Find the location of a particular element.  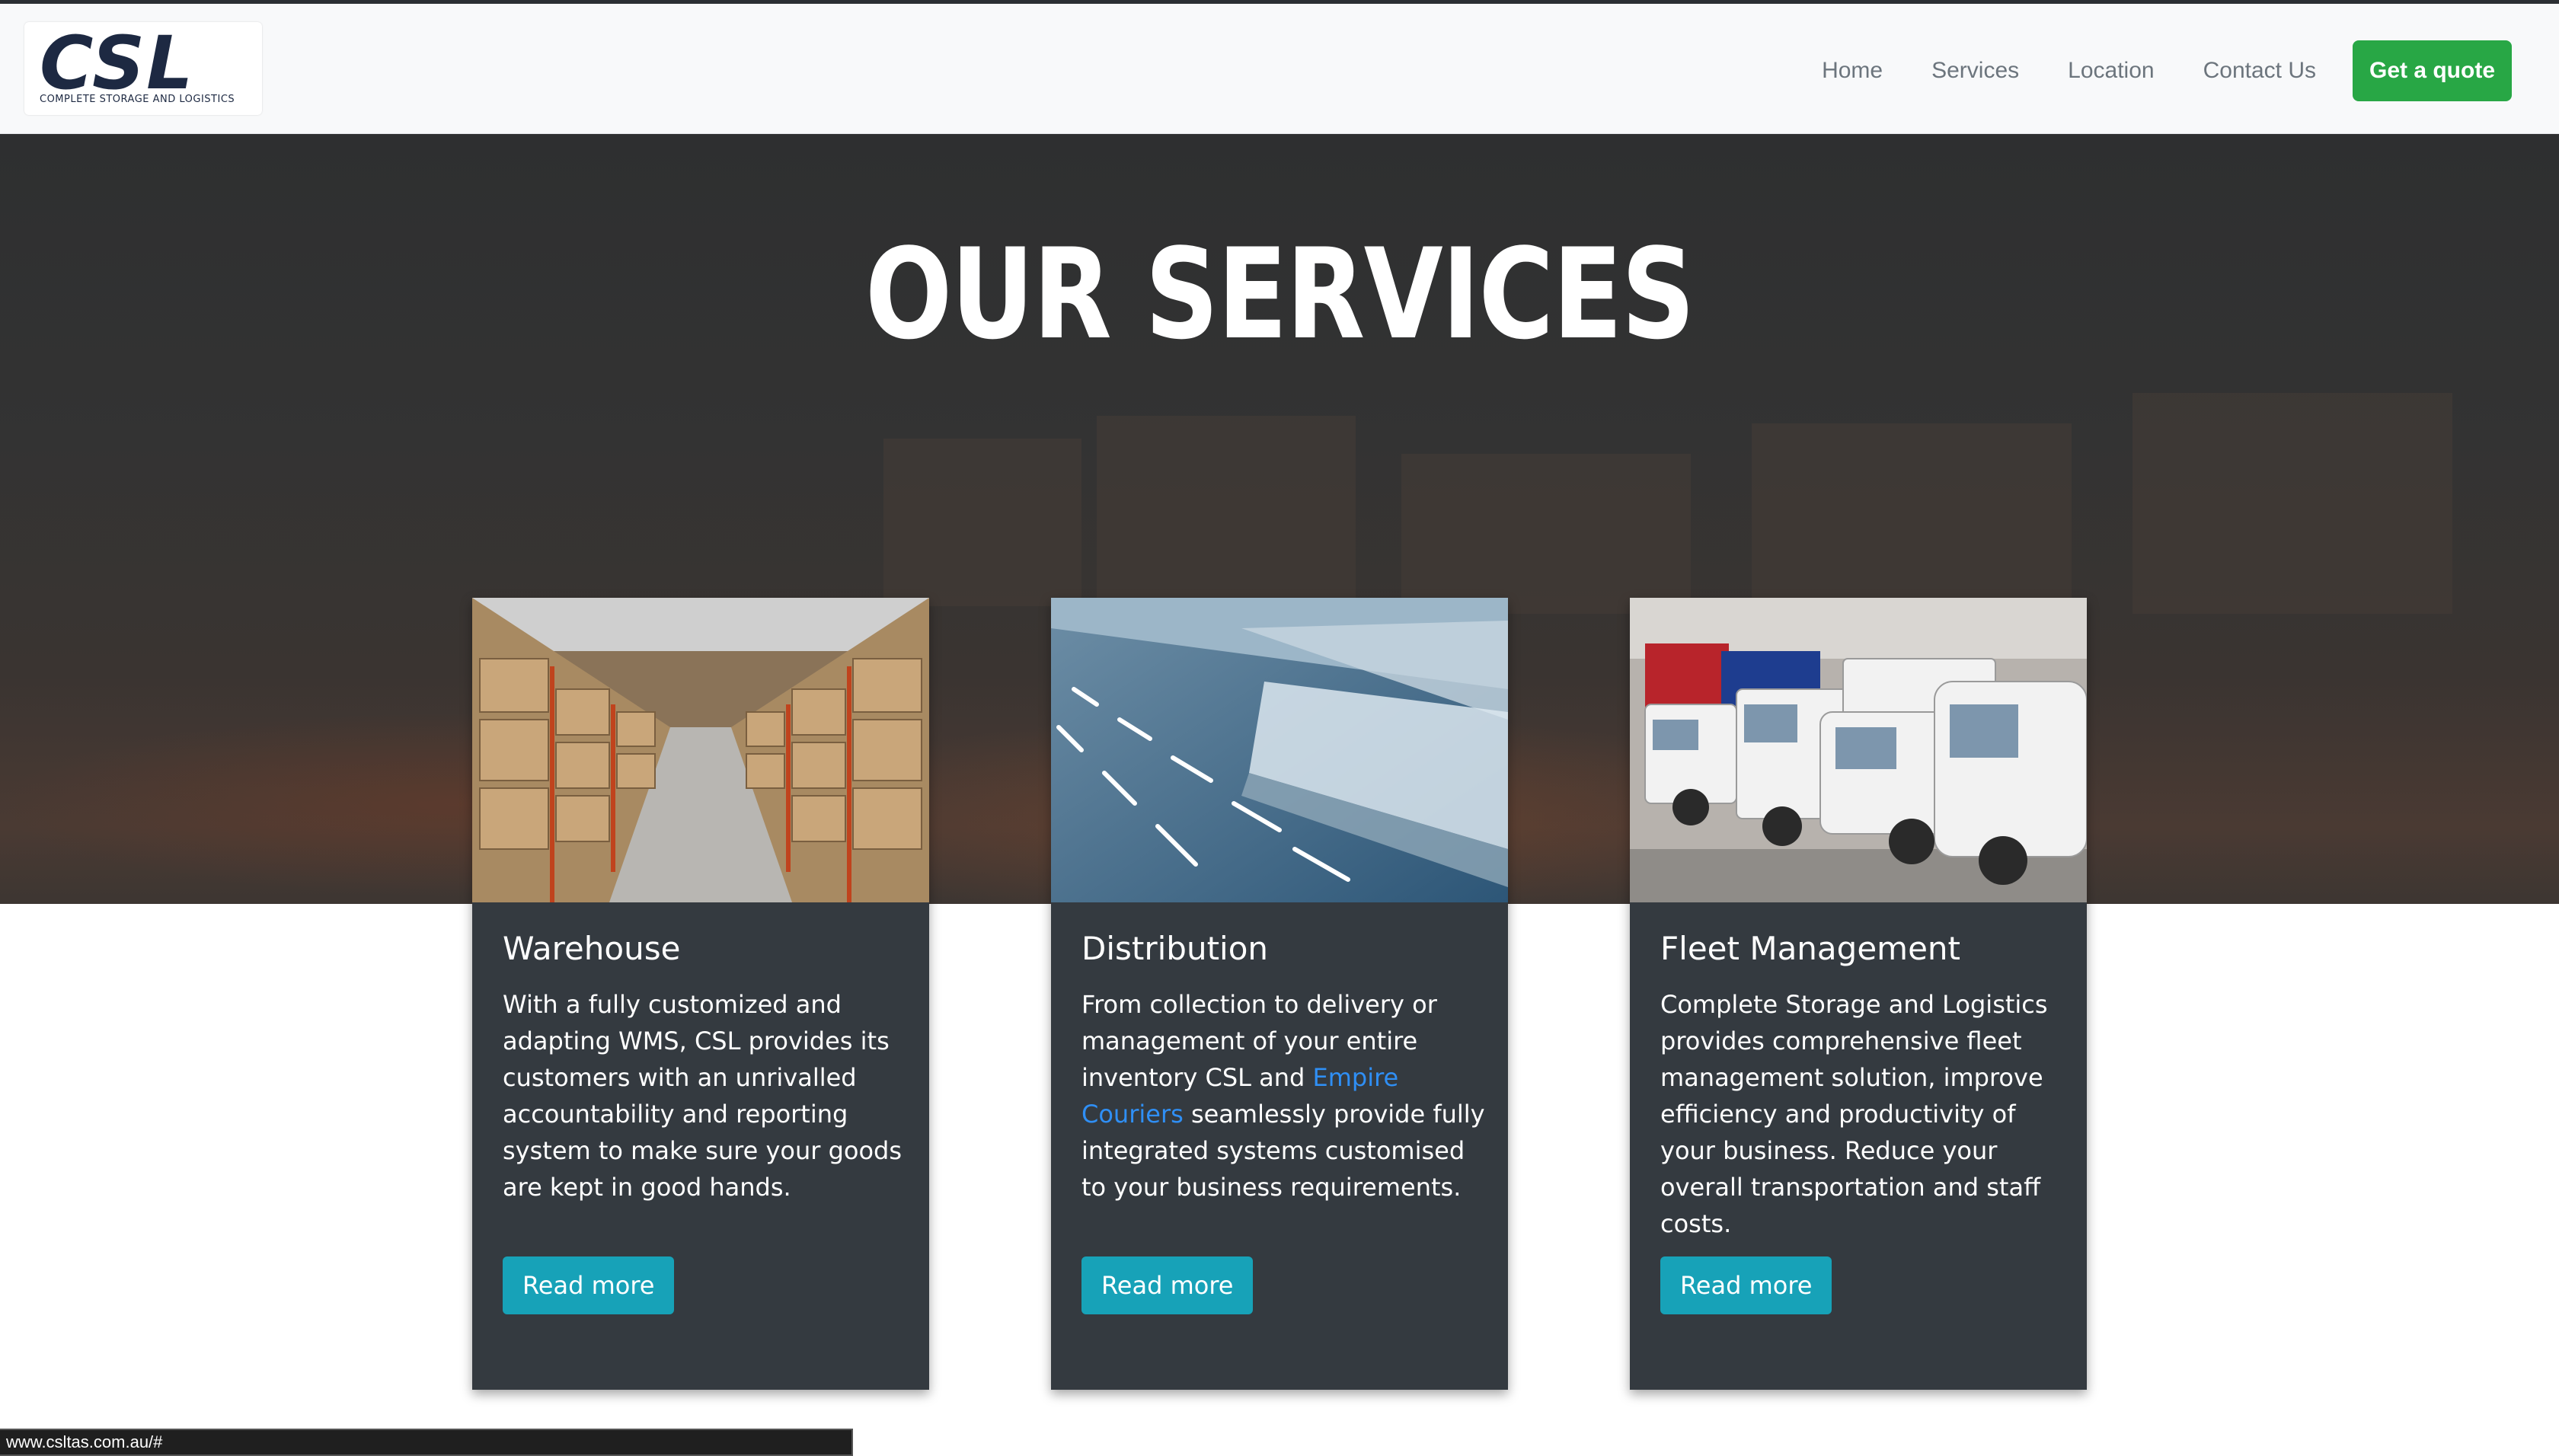

csl-logo: CSL ★ COMPLETE STORAGE AND LOGISTICS is located at coordinates (143, 68).